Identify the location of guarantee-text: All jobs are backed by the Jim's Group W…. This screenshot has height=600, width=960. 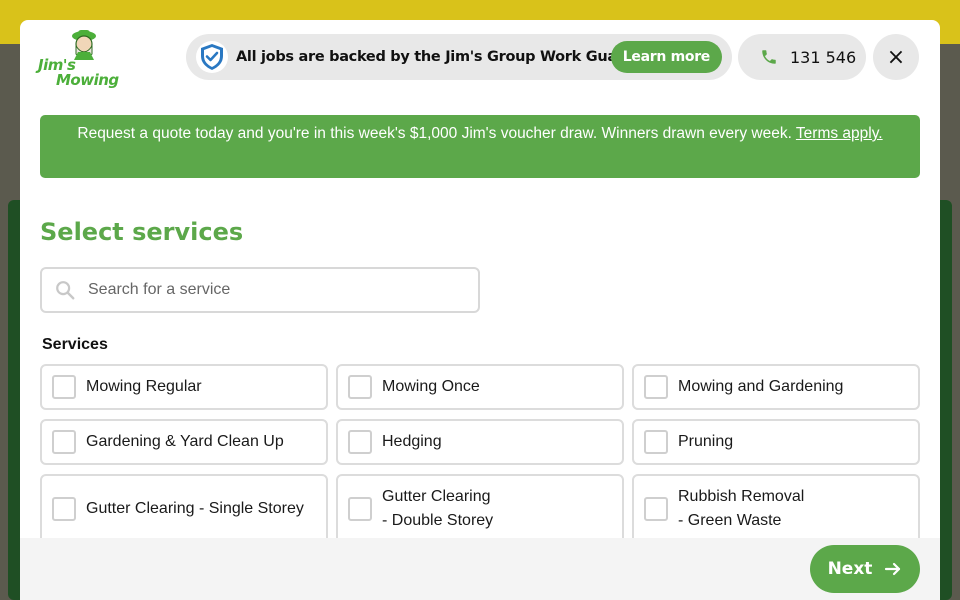
(452, 57).